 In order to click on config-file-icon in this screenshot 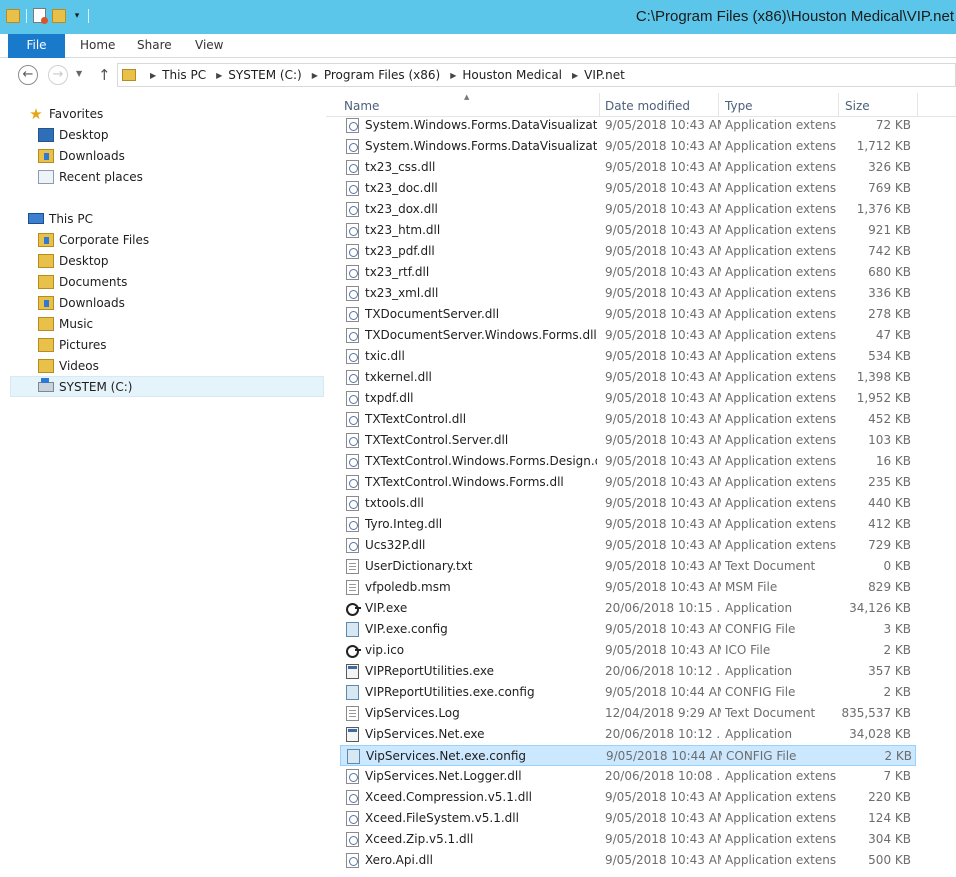, I will do `click(353, 756)`.